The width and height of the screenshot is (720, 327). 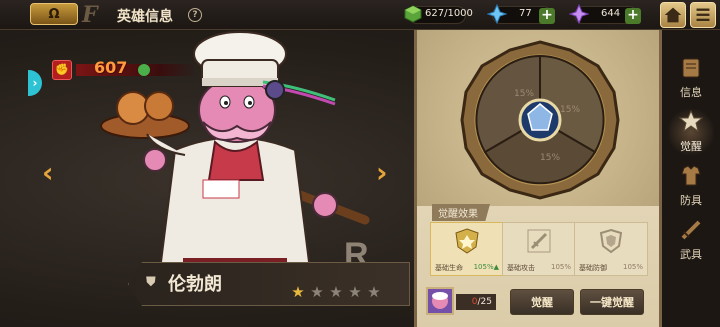 I want to click on fist-icon: ✊, so click(x=62, y=70).